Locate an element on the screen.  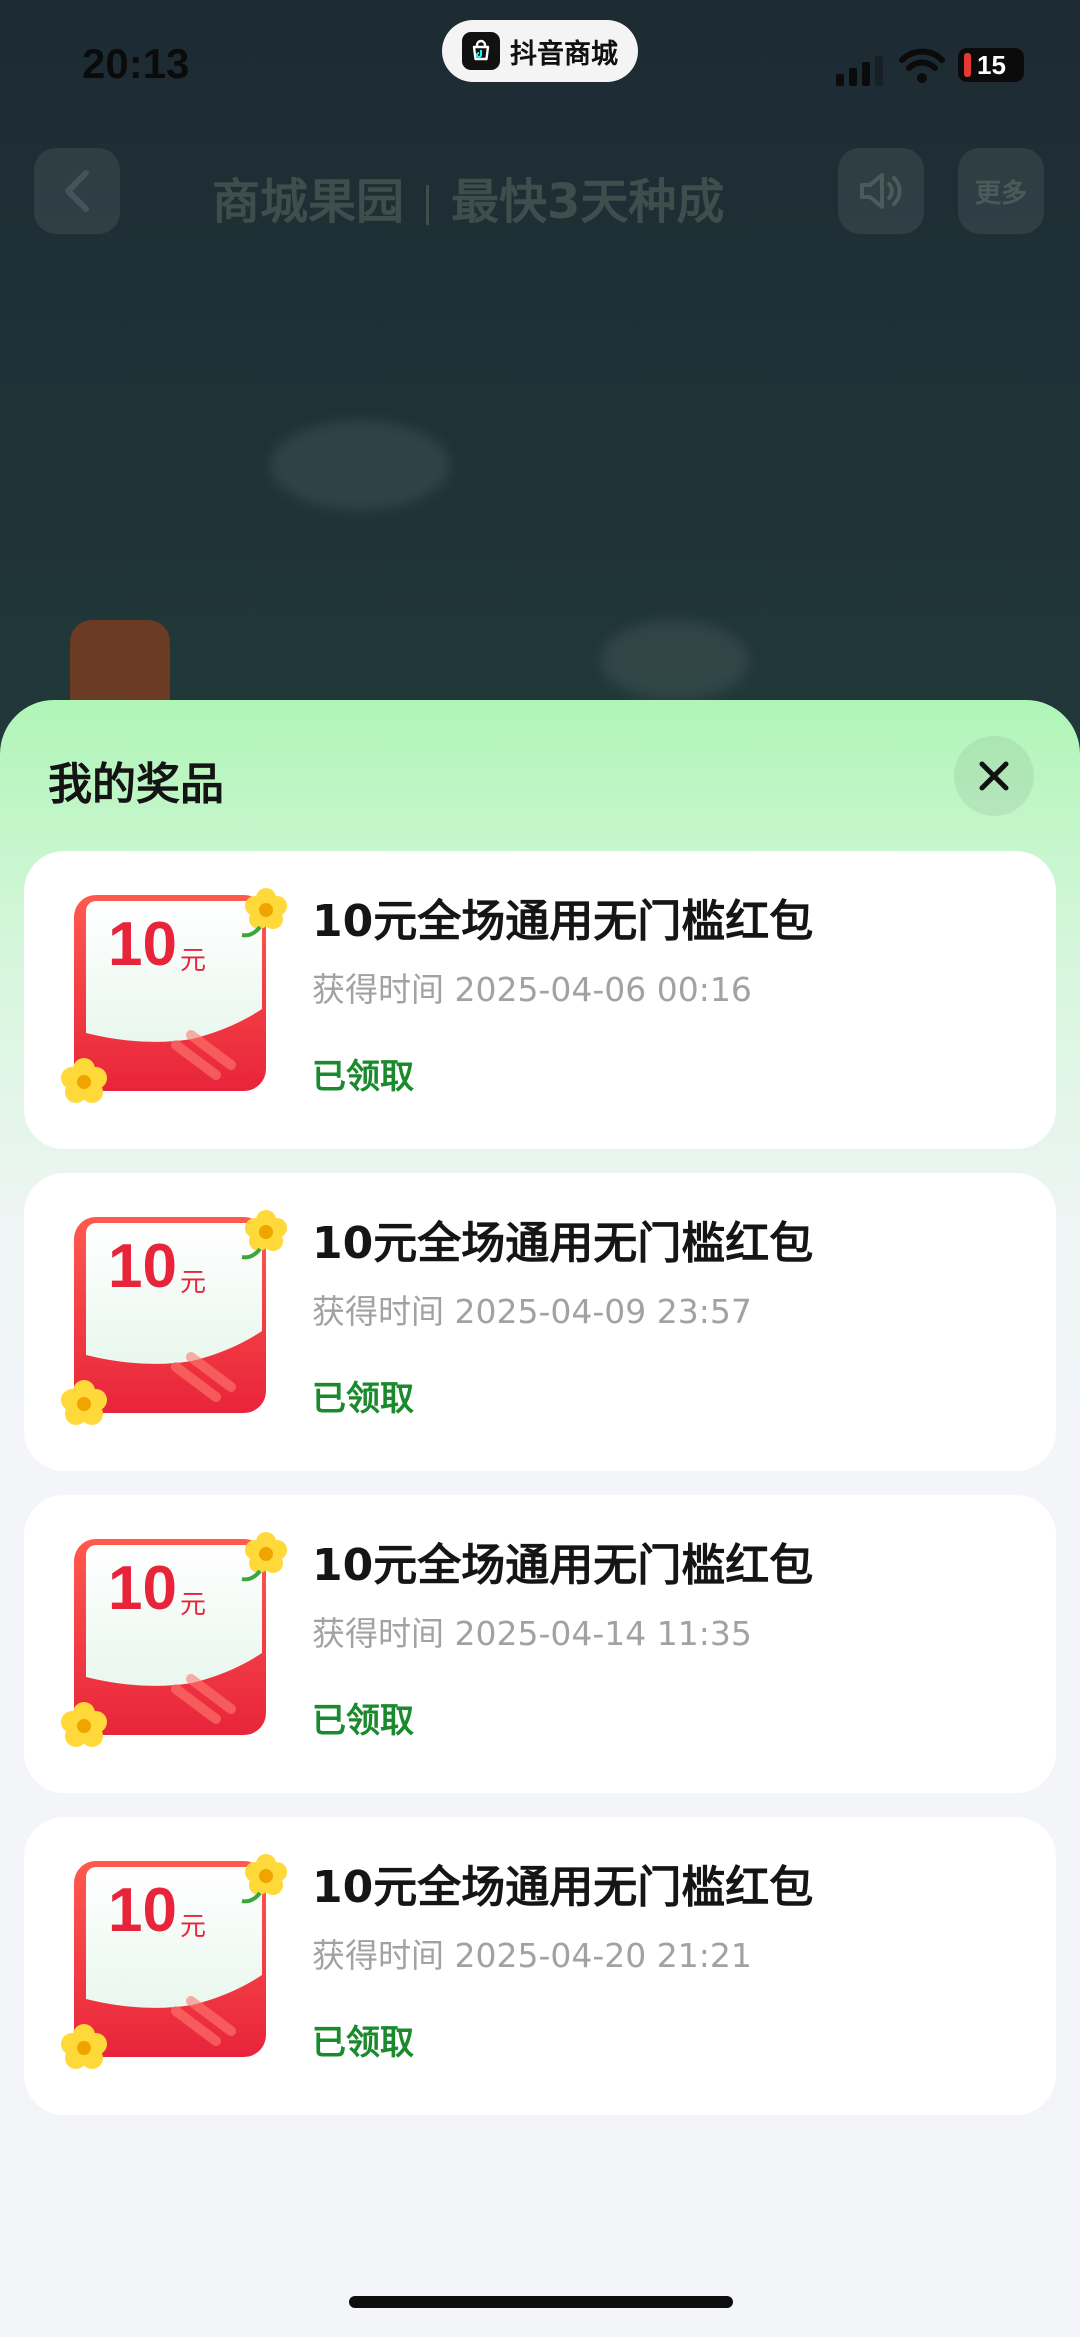
back-arrow-icon is located at coordinates (77, 191).